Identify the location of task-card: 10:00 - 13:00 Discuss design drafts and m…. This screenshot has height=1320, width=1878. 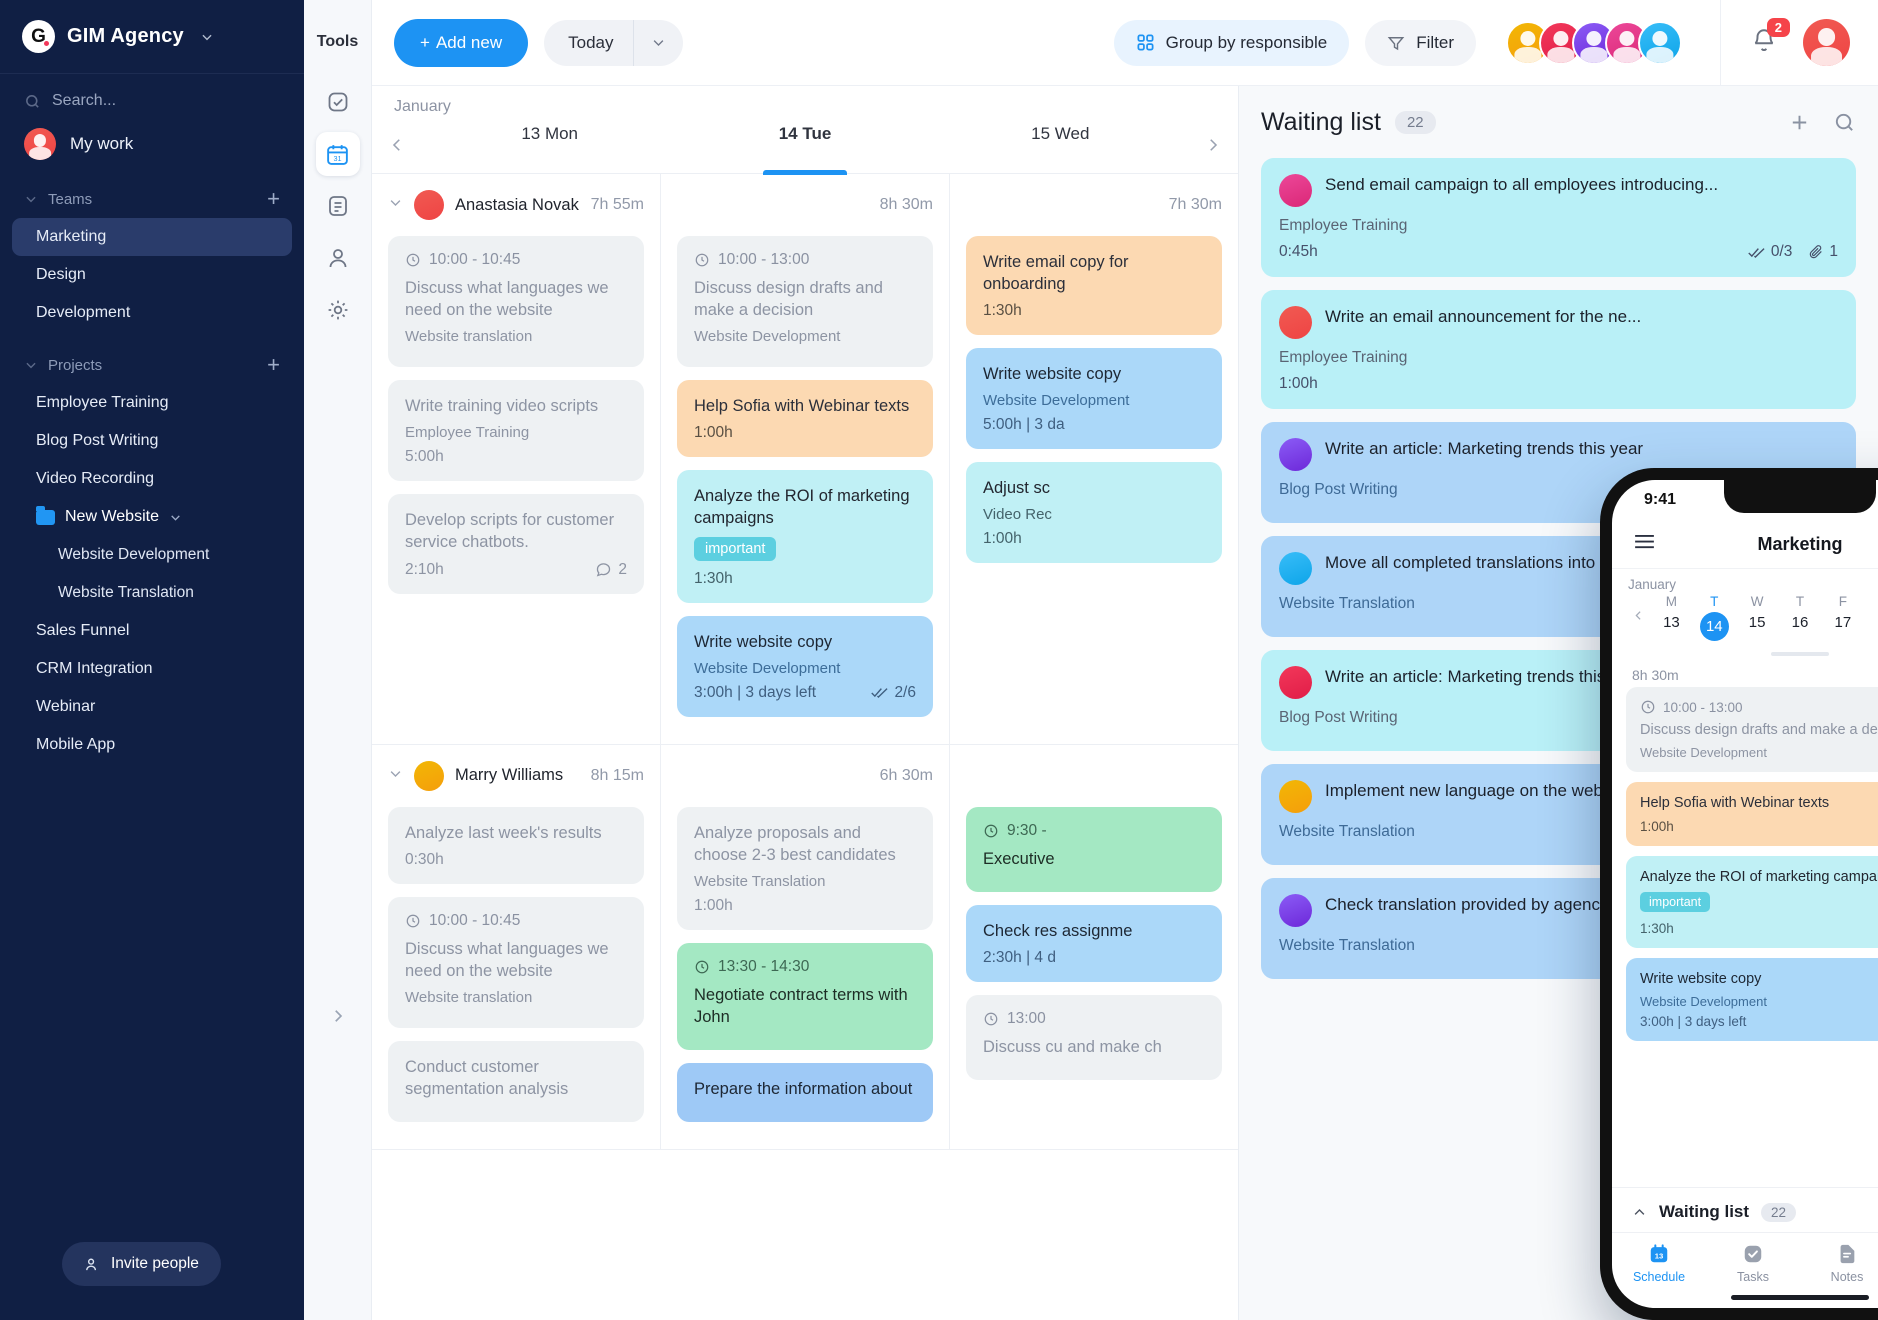
(805, 302).